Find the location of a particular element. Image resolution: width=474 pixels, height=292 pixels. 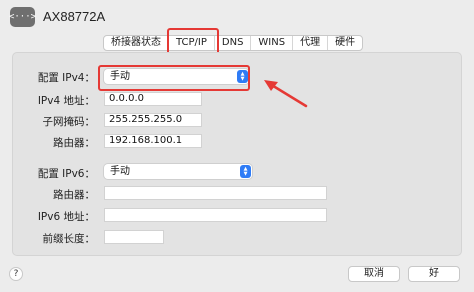

ipv6-router-field is located at coordinates (215, 193).